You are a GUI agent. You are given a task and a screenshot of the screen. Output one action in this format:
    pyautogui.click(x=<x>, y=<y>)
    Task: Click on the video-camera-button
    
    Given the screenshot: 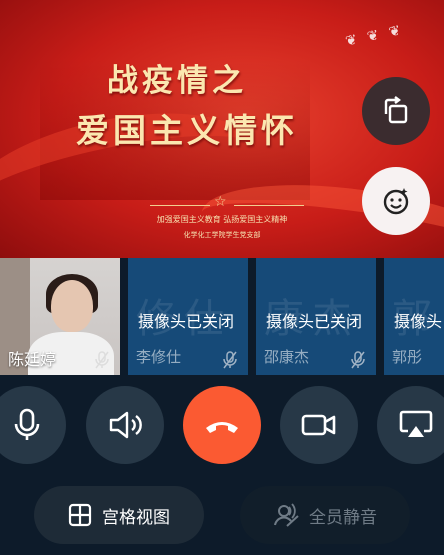 What is the action you would take?
    pyautogui.click(x=319, y=425)
    